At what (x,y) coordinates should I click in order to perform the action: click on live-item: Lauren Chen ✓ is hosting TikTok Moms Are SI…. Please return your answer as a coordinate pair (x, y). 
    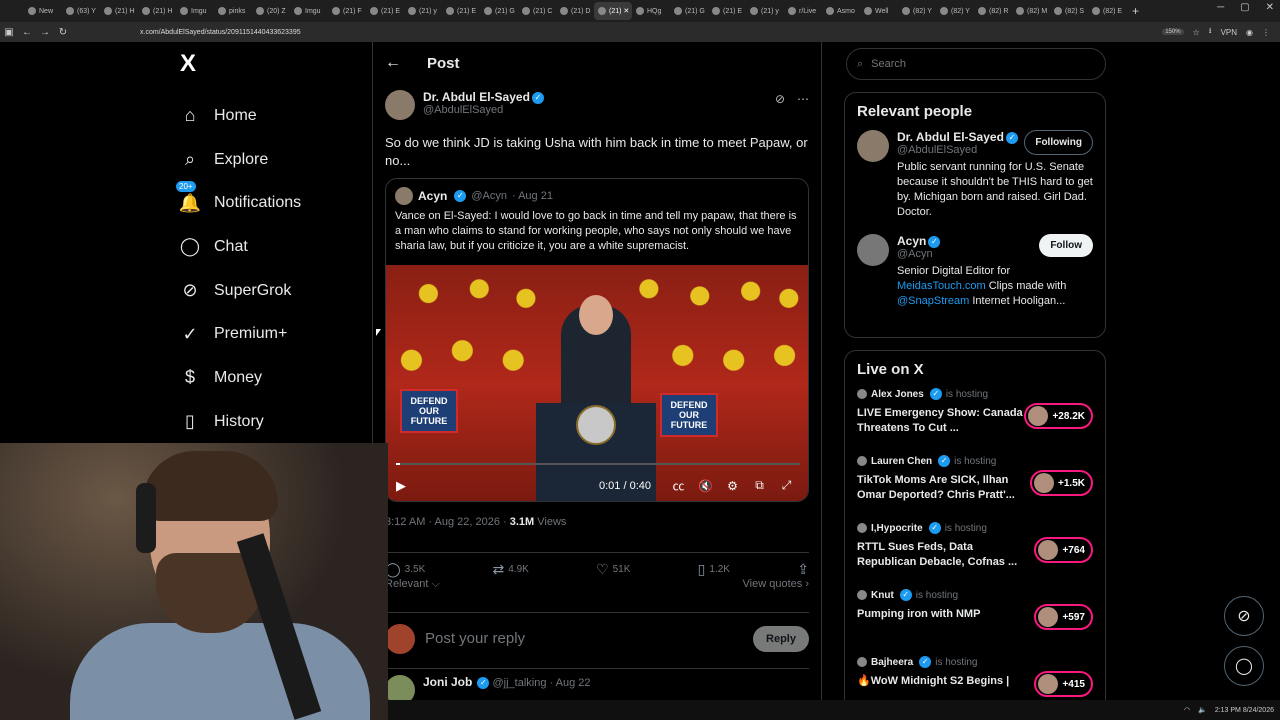
    Looking at the image, I should click on (975, 488).